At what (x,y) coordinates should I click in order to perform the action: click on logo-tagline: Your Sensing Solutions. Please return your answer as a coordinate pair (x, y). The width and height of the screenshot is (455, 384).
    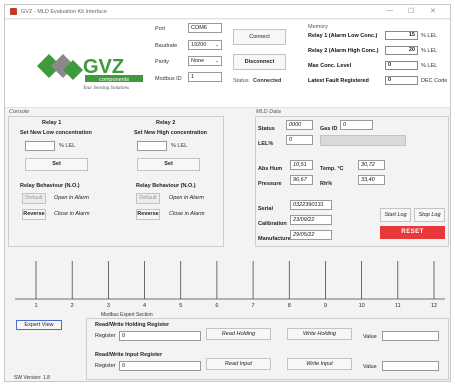
    Looking at the image, I should click on (106, 88).